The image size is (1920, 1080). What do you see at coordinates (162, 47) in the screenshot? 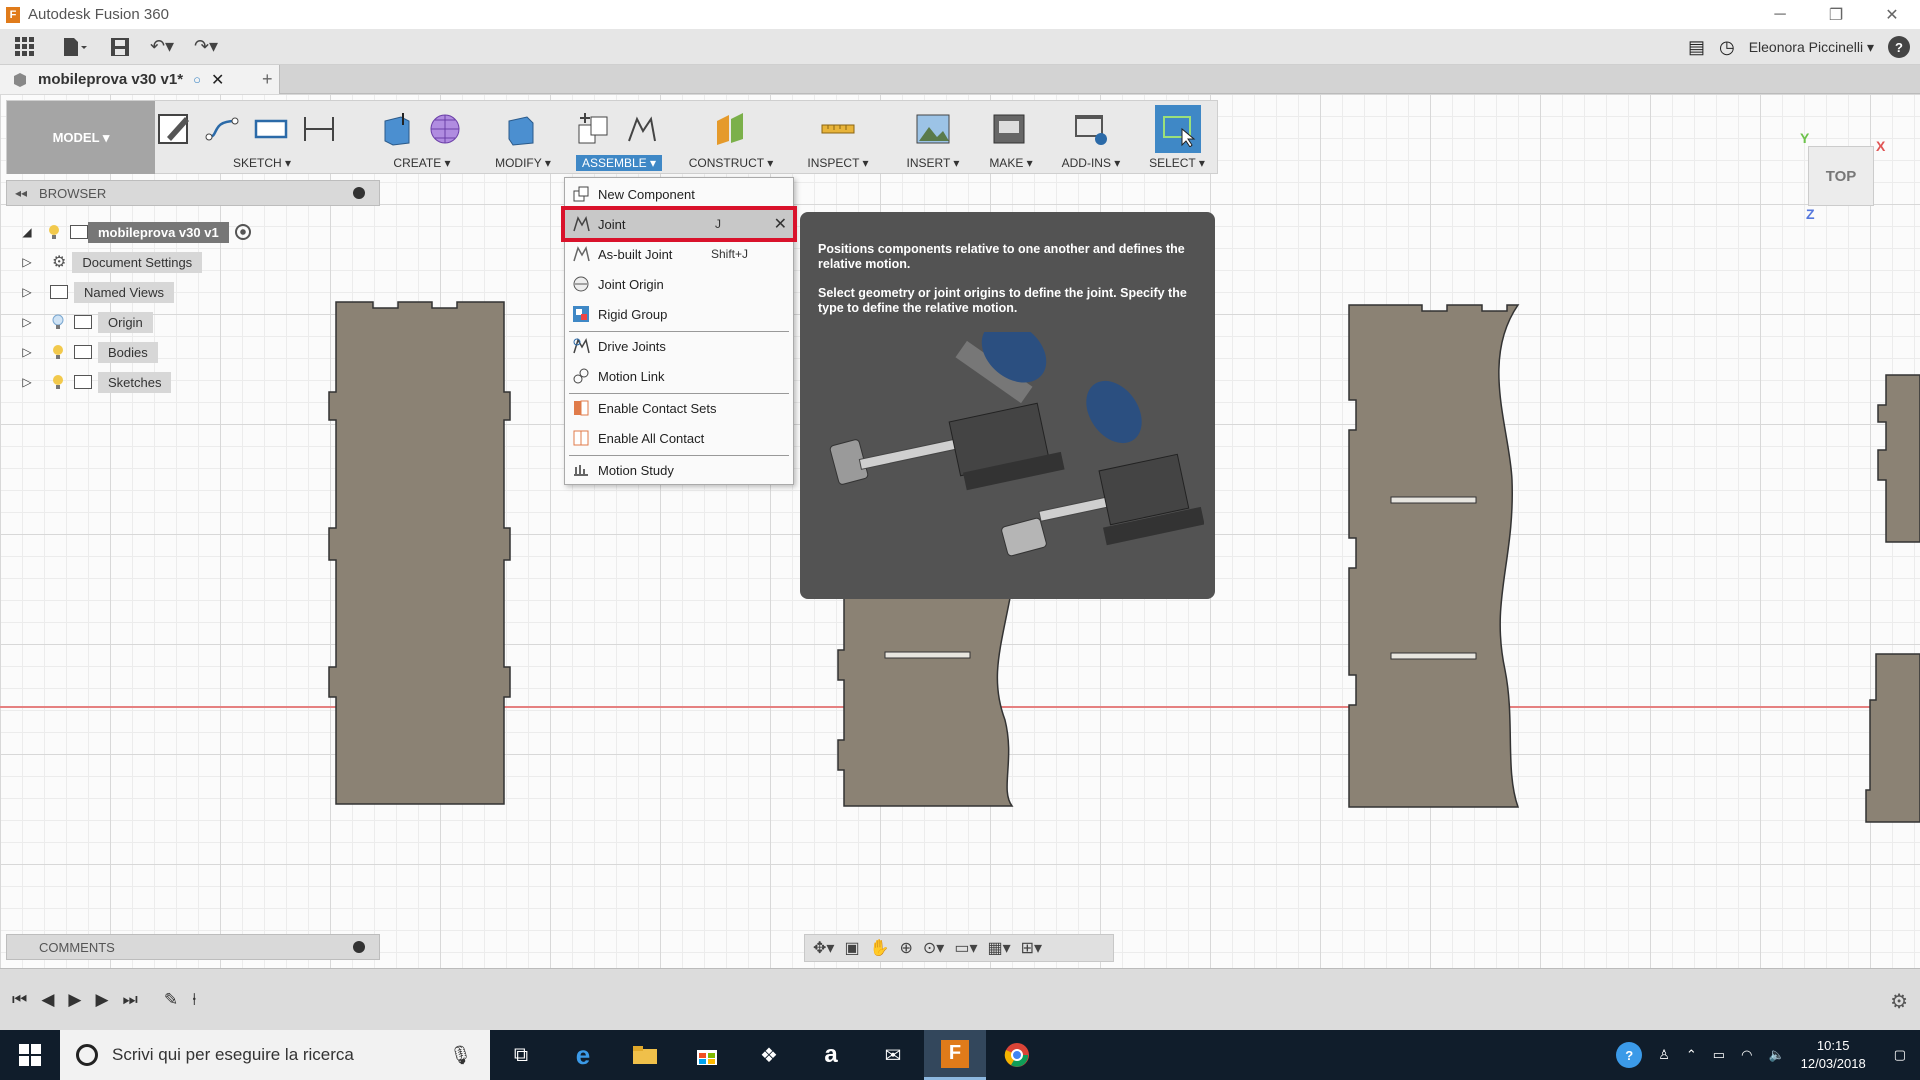
I see `undo-icon: ↶▾` at bounding box center [162, 47].